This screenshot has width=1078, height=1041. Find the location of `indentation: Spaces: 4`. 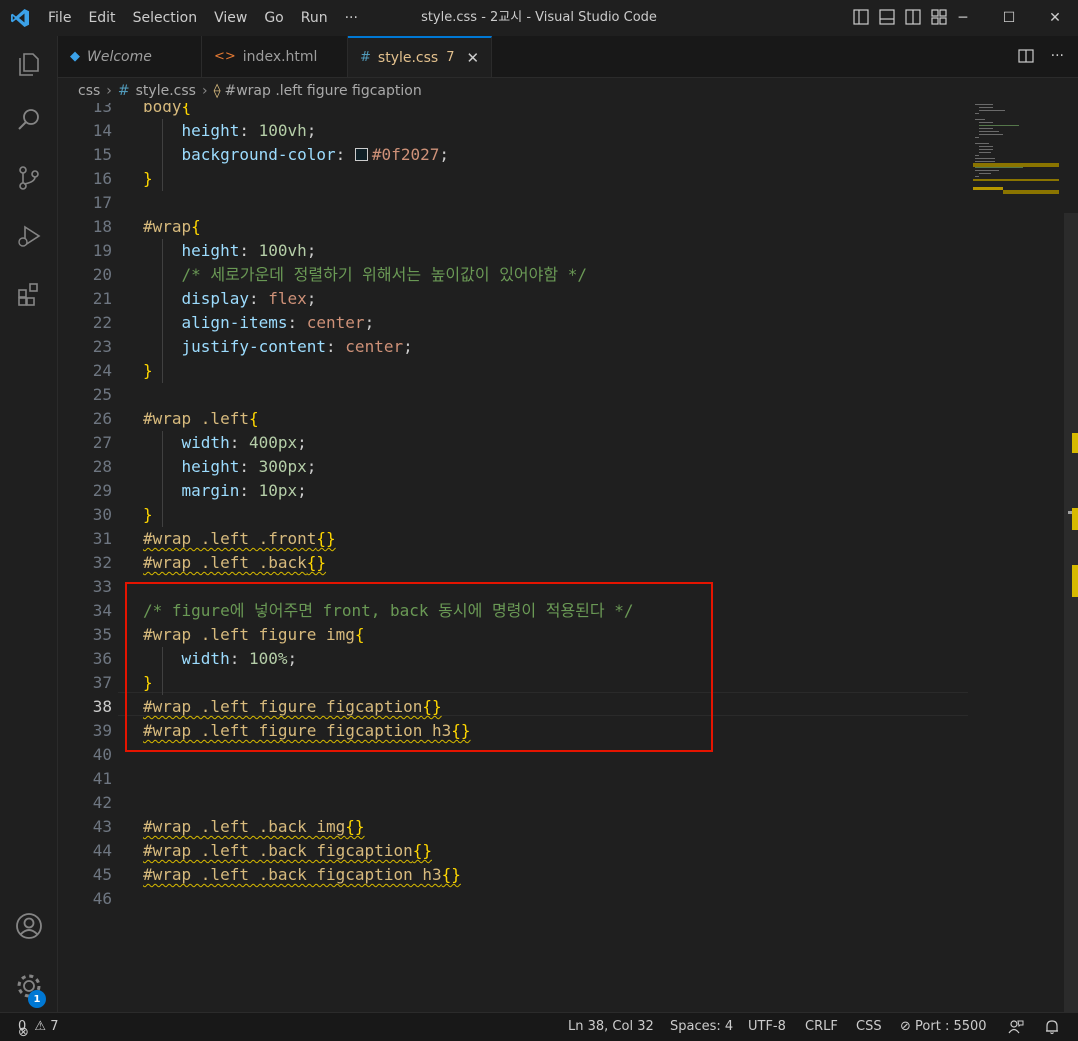

indentation: Spaces: 4 is located at coordinates (701, 1026).